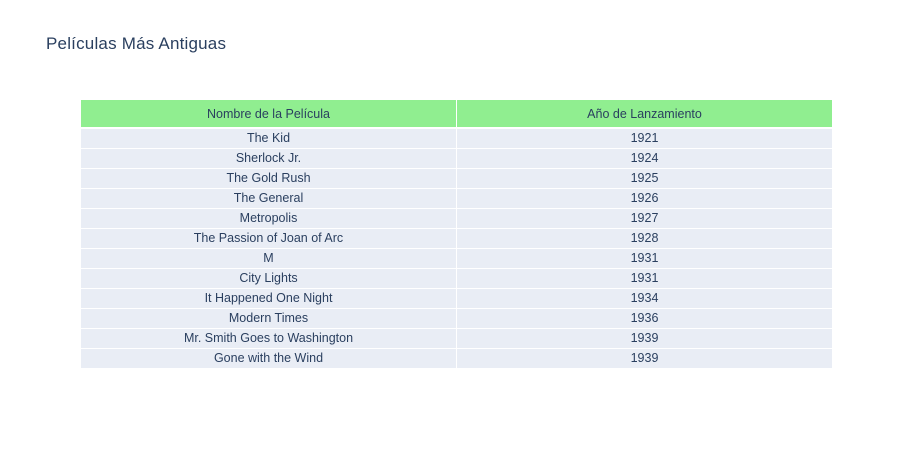 The width and height of the screenshot is (912, 450). I want to click on table-row: The Passion of Joan of Arc 1928, so click(456, 238).